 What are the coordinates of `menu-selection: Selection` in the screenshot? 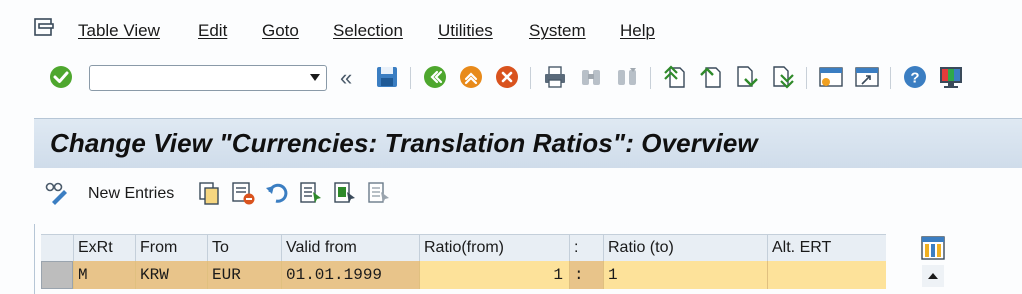 It's located at (368, 31).